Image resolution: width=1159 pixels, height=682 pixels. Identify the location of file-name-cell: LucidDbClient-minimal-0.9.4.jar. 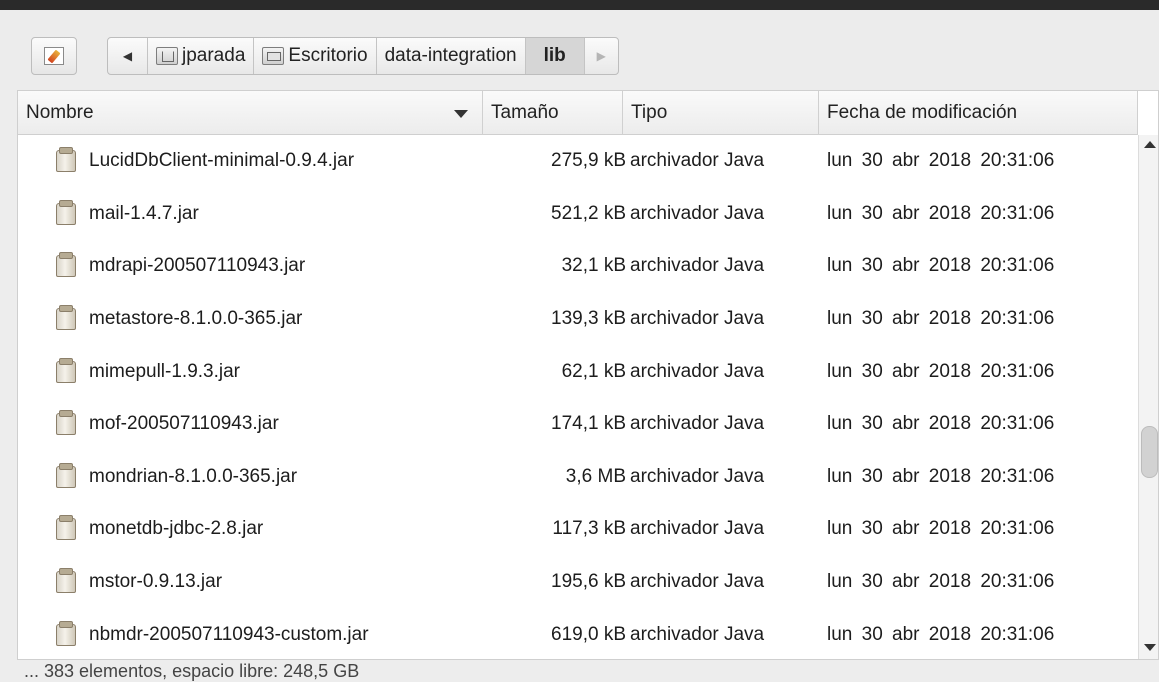
(205, 161).